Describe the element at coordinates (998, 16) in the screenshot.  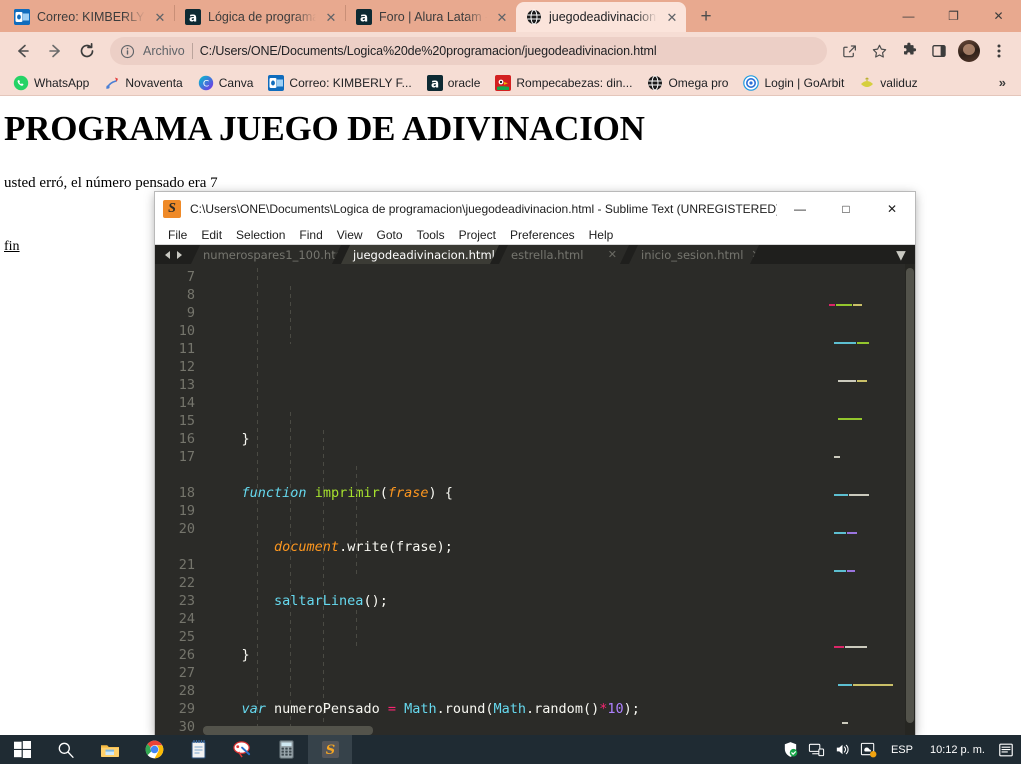
I see `browser-close-button: ✕` at that location.